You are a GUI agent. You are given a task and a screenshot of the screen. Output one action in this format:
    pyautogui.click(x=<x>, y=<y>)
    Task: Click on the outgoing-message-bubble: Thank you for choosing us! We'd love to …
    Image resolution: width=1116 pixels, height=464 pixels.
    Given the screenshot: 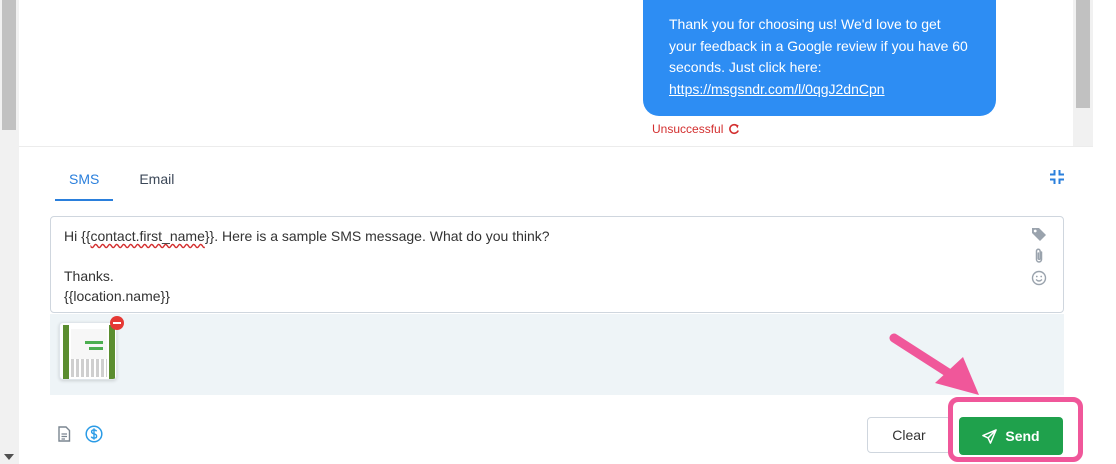 What is the action you would take?
    pyautogui.click(x=819, y=58)
    